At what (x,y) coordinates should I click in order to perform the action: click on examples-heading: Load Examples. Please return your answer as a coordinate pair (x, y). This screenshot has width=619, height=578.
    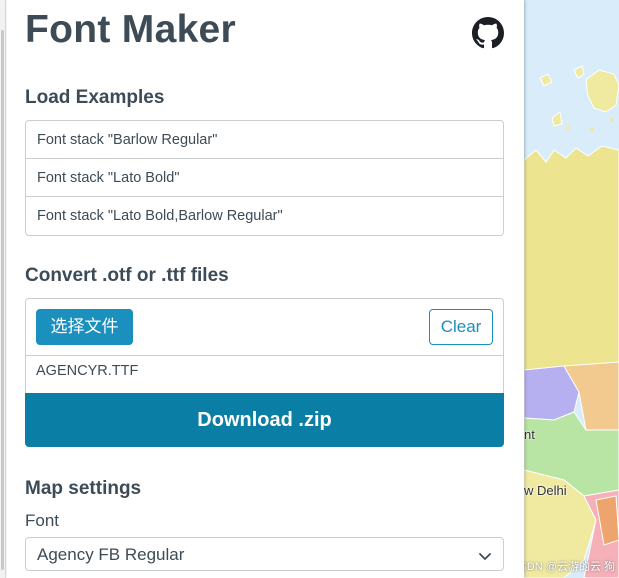
    Looking at the image, I should click on (95, 97).